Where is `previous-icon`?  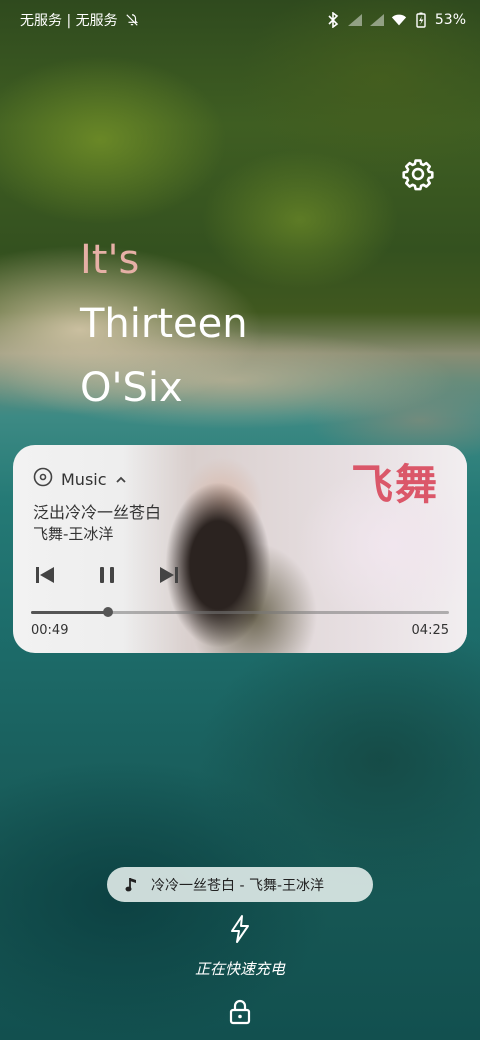
previous-icon is located at coordinates (45, 575).